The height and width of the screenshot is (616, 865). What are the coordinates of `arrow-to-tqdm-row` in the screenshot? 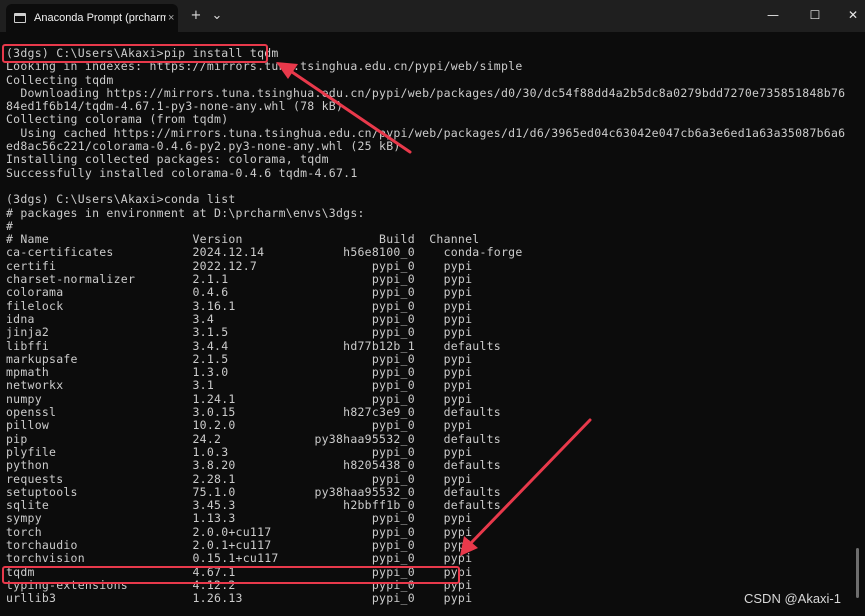 It's located at (526, 487).